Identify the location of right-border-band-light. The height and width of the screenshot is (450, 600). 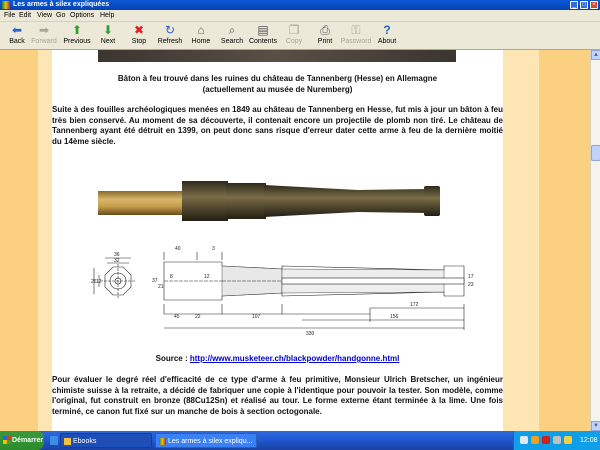
(521, 240).